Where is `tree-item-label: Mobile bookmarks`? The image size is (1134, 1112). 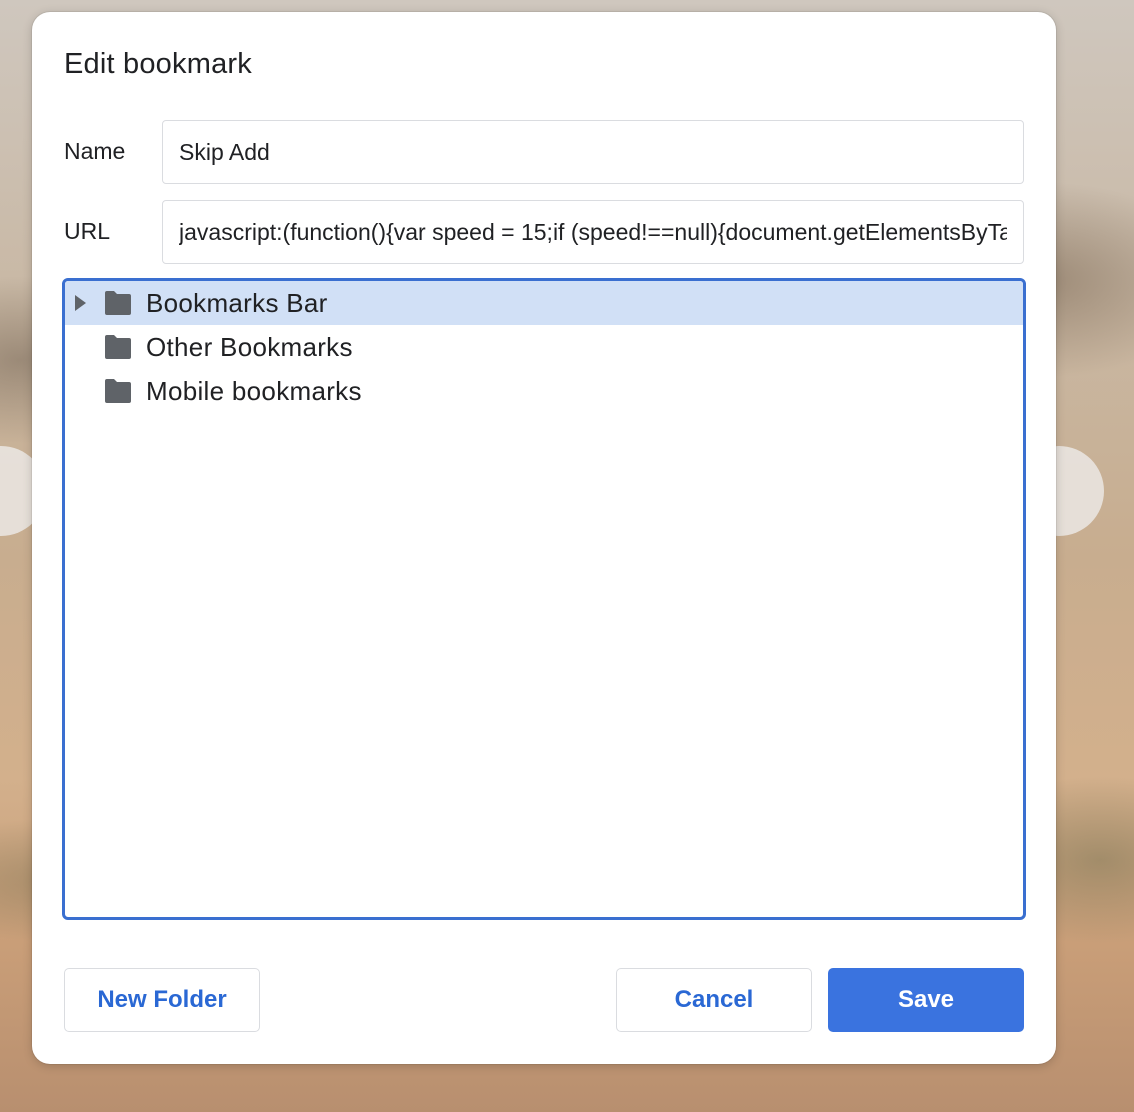 tree-item-label: Mobile bookmarks is located at coordinates (254, 390).